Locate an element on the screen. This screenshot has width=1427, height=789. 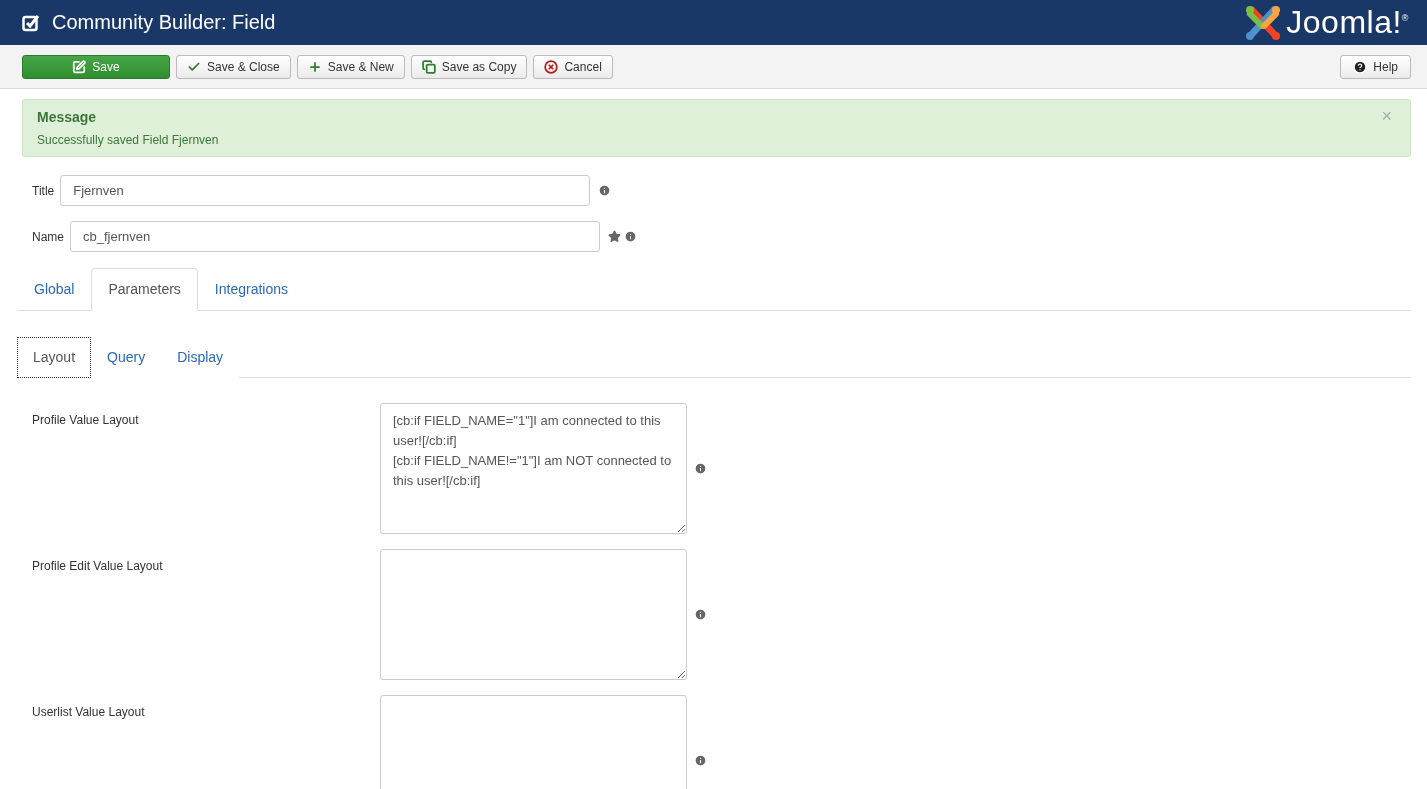
checkbox-icon is located at coordinates (31, 22).